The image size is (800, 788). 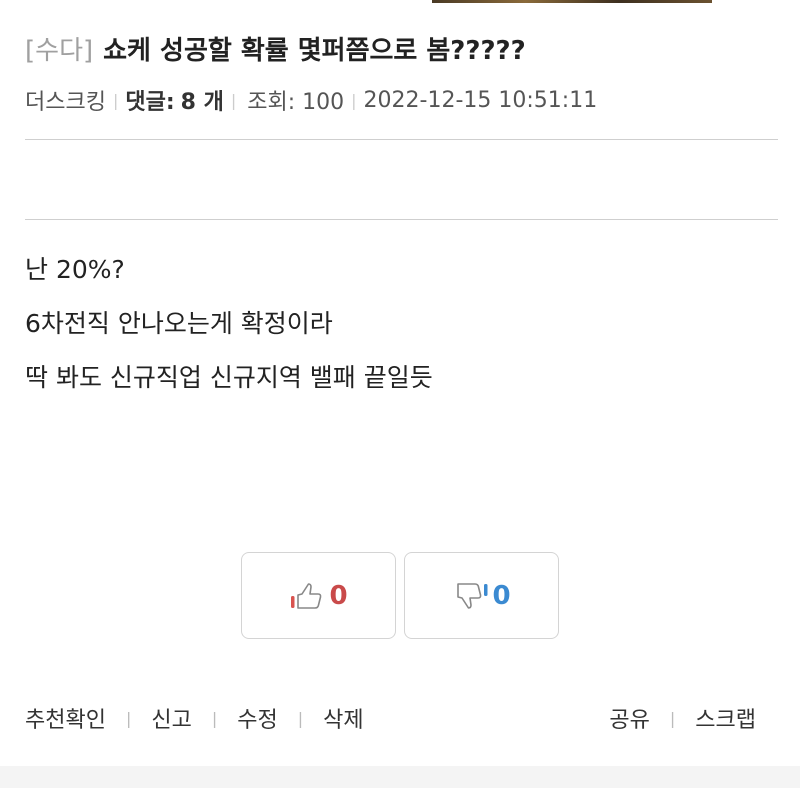 What do you see at coordinates (472, 595) in the screenshot?
I see `thumbs-down-icon` at bounding box center [472, 595].